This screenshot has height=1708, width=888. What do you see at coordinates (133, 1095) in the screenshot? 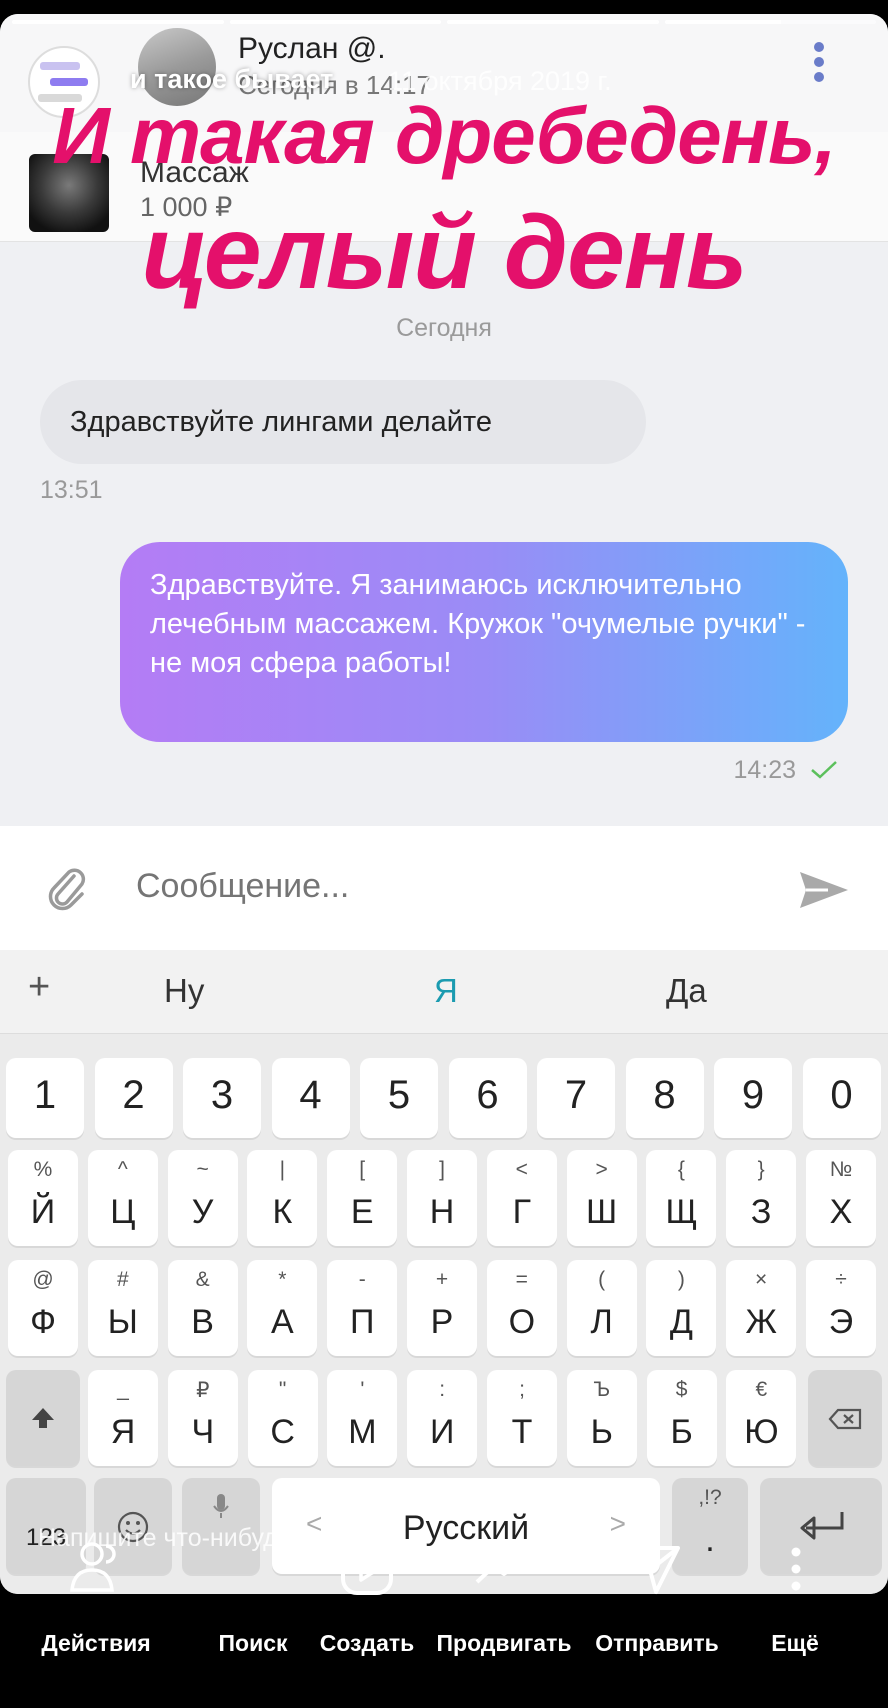
I see `key-label: 2` at bounding box center [133, 1095].